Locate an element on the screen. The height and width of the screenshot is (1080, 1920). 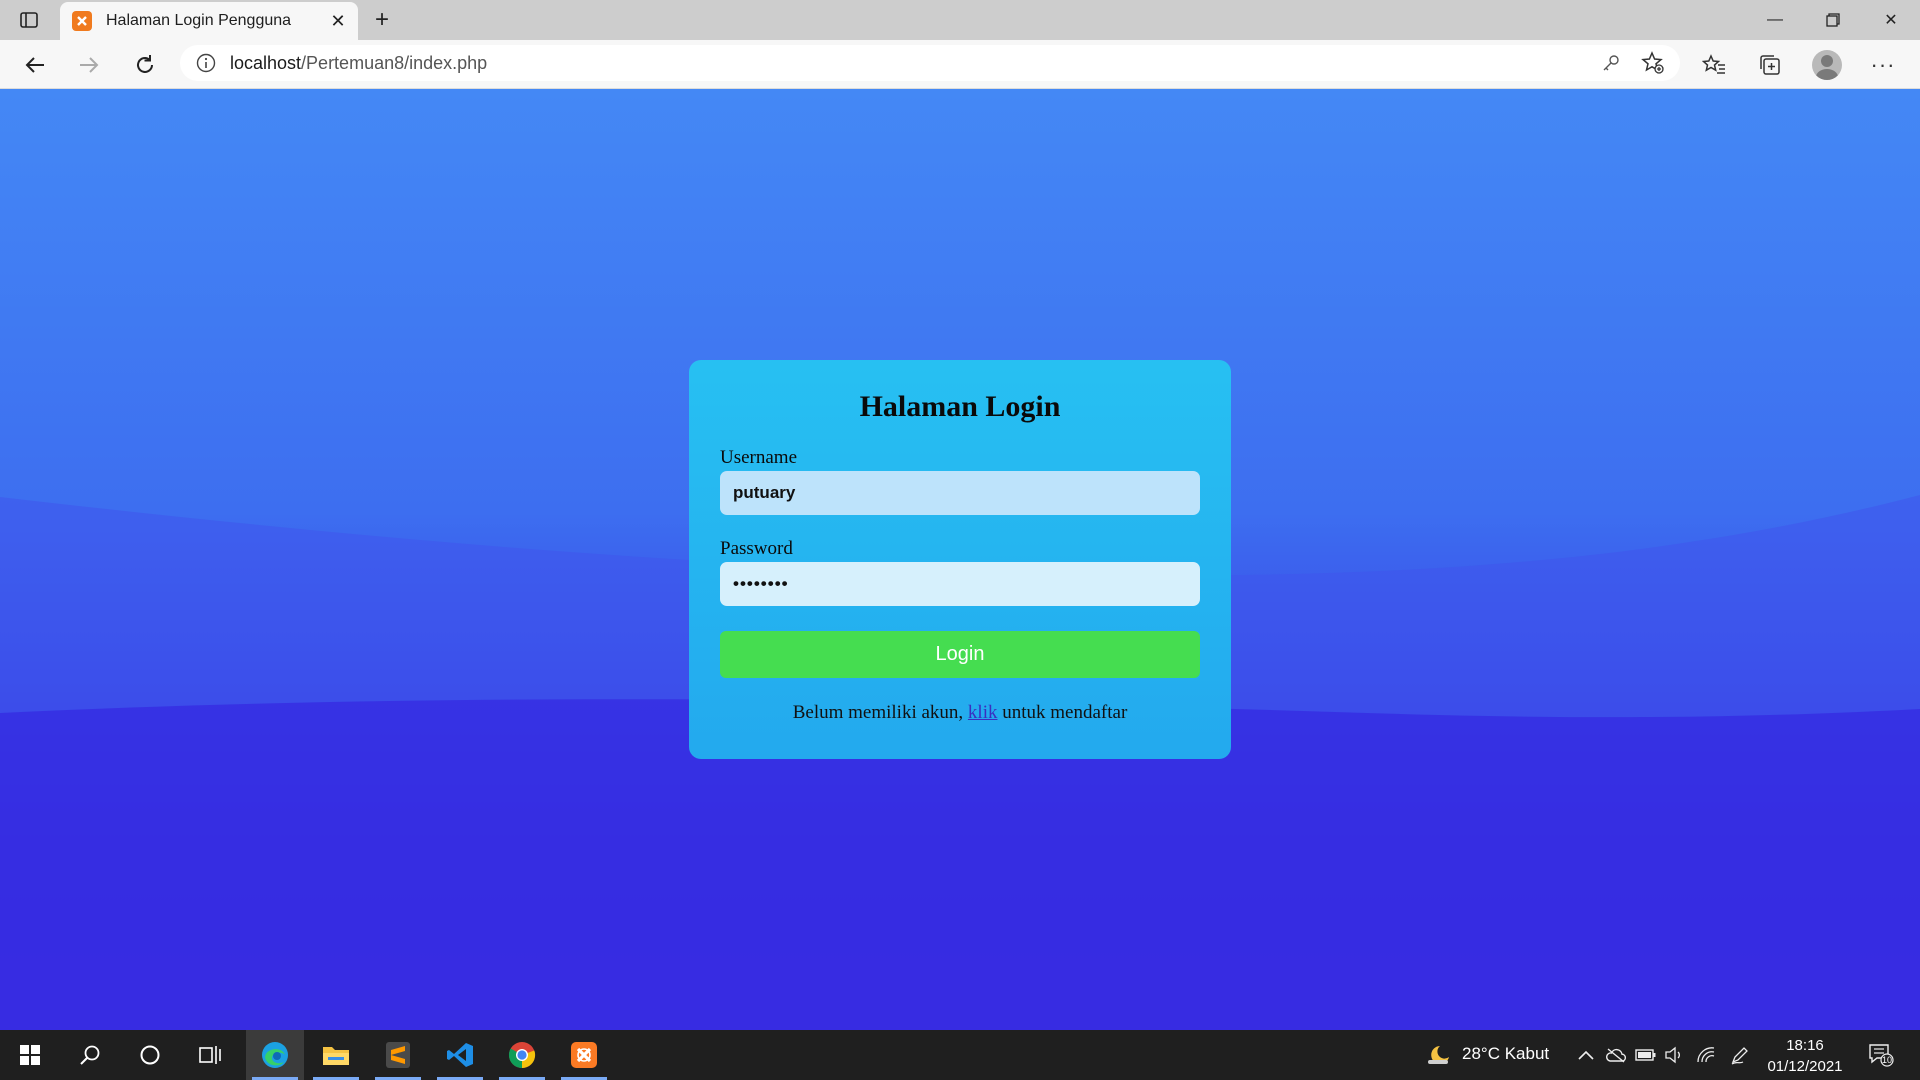
refresh-icon is located at coordinates (145, 65).